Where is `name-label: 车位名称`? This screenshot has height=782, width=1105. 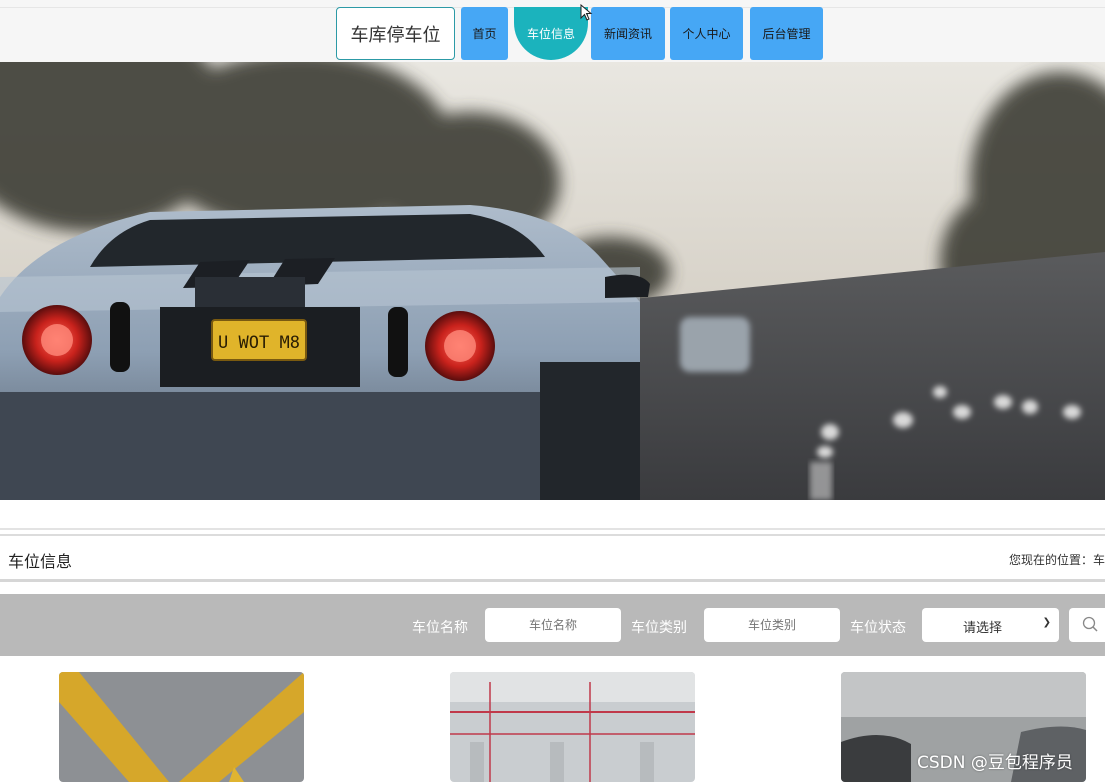
name-label: 车位名称 is located at coordinates (440, 628).